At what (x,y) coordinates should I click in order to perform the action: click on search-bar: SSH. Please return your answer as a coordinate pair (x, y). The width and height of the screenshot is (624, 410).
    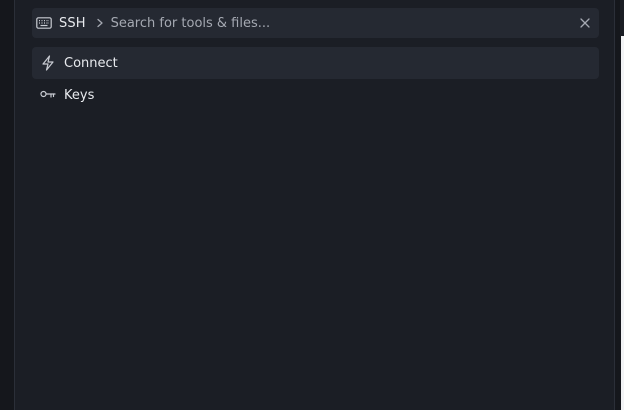
    Looking at the image, I should click on (315, 23).